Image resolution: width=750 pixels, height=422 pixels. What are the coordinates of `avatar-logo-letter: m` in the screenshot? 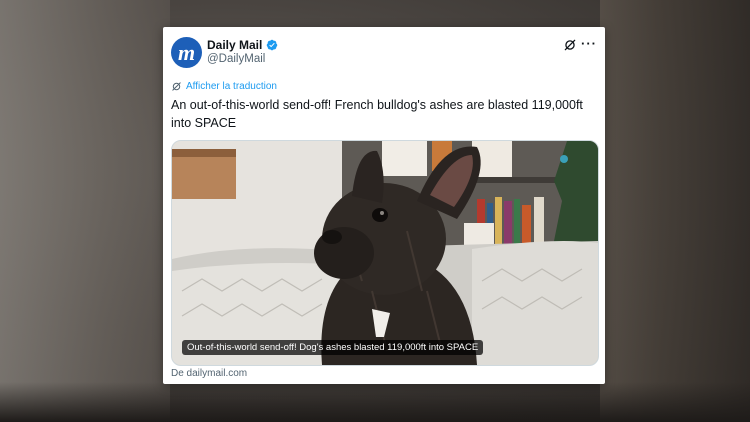 It's located at (186, 52).